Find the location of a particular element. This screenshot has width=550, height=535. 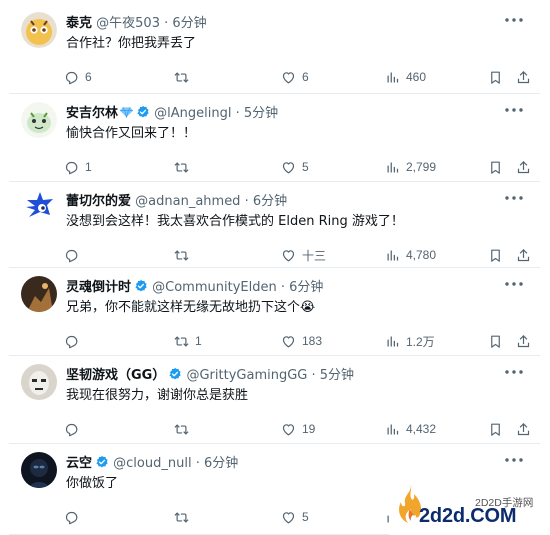

like-button: 19 is located at coordinates (298, 429).